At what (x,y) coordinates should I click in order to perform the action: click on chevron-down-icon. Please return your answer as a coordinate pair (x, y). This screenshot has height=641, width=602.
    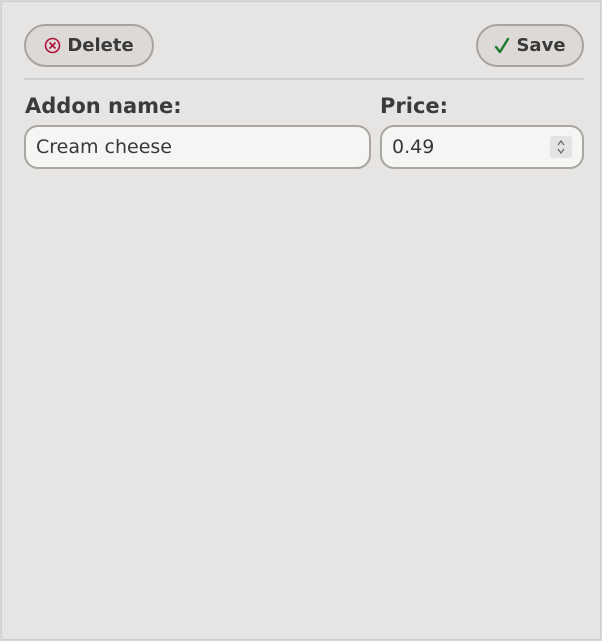
    Looking at the image, I should click on (561, 151).